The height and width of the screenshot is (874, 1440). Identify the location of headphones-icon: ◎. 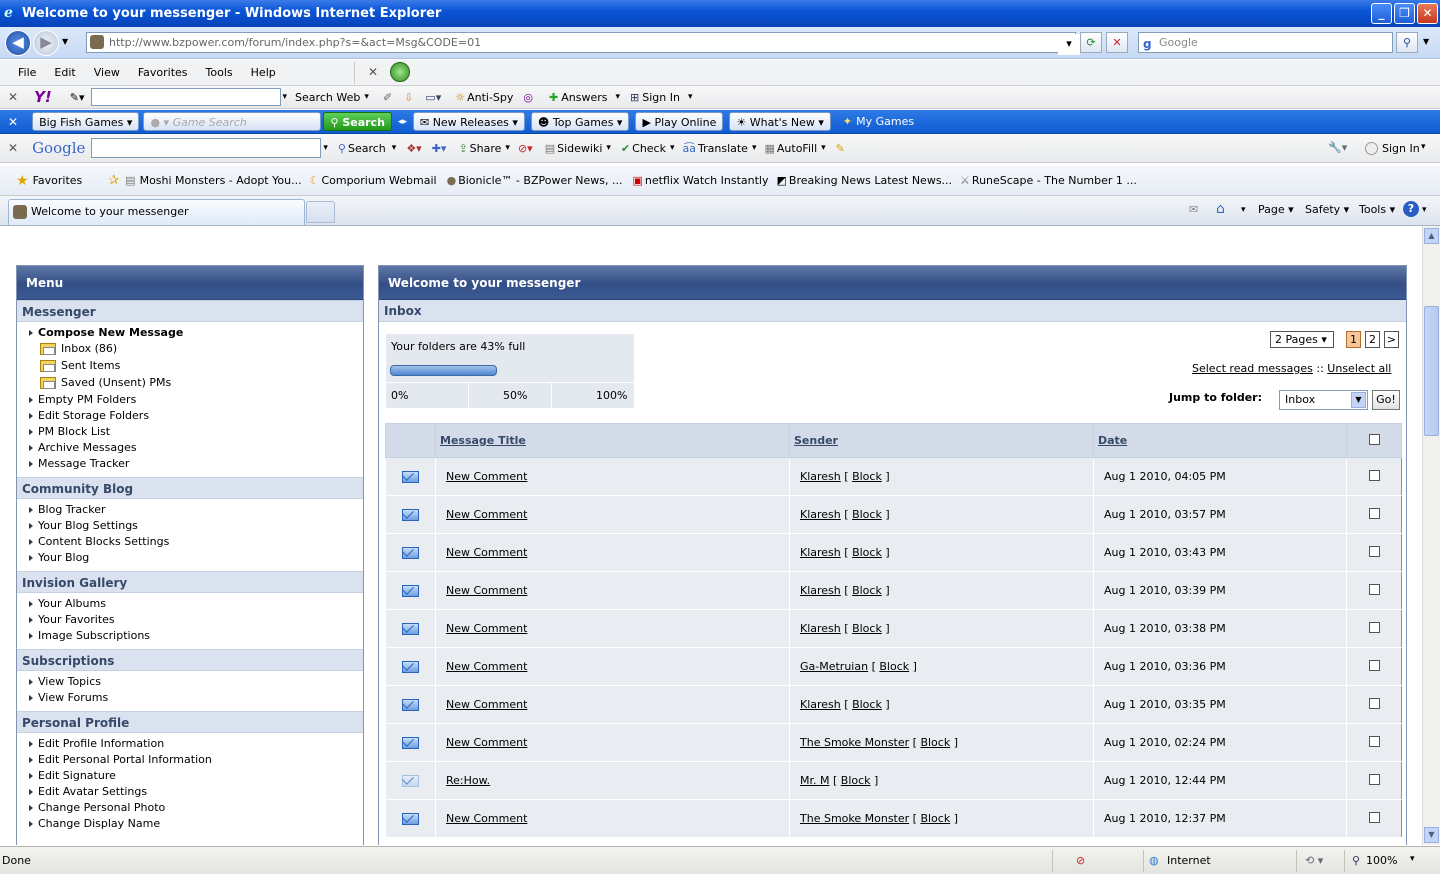
(528, 97).